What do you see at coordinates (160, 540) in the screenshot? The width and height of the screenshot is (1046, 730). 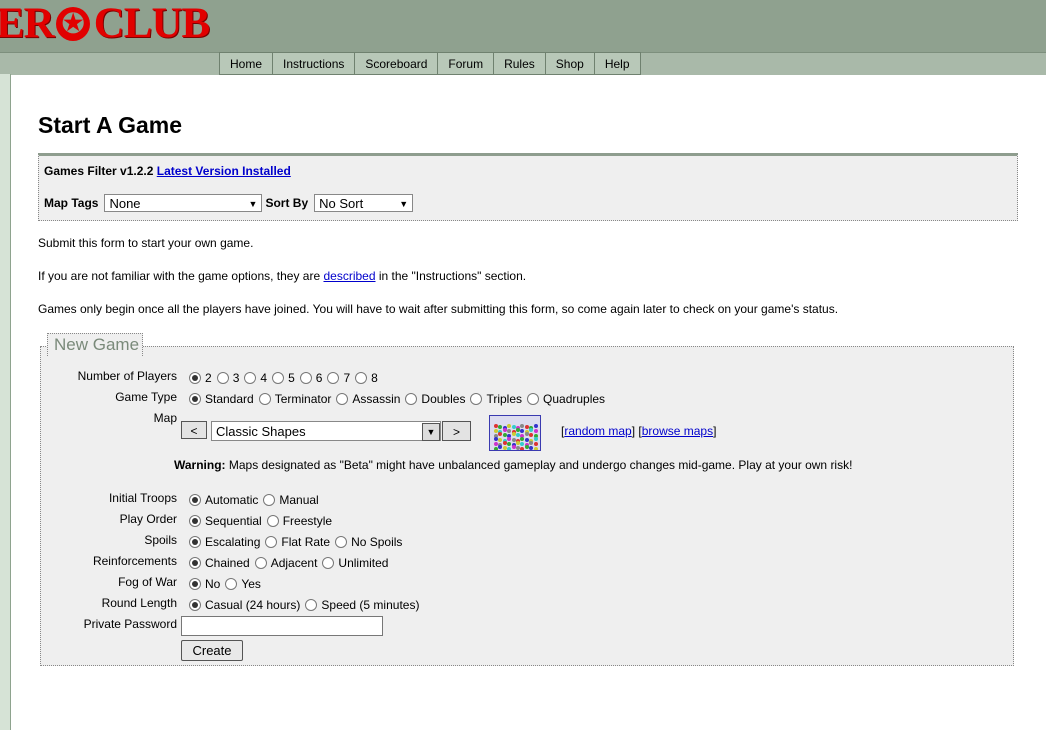 I see `spoils-label: Spoils` at bounding box center [160, 540].